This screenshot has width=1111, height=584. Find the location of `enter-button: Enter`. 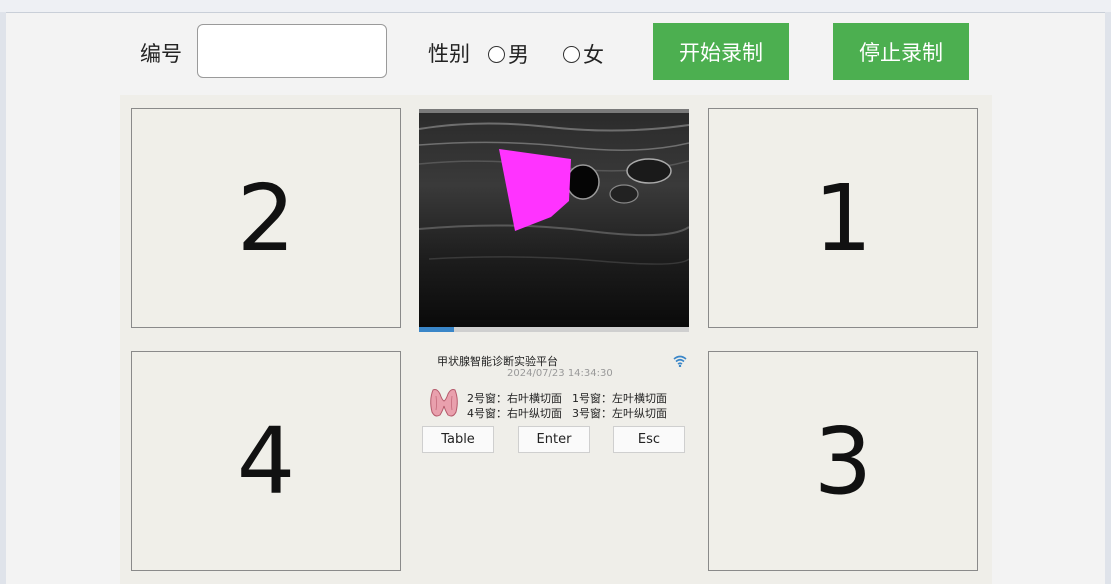

enter-button: Enter is located at coordinates (554, 439).